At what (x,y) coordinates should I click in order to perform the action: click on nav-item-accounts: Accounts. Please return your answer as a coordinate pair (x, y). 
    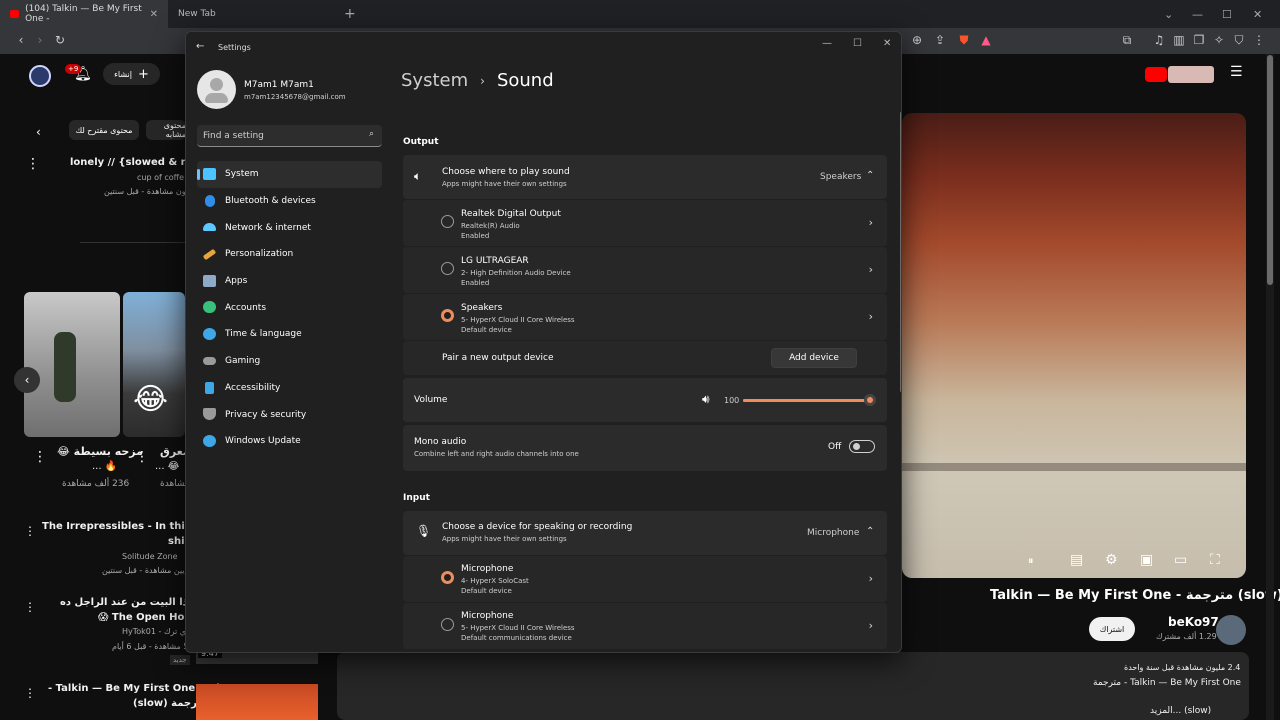
    Looking at the image, I should click on (289, 307).